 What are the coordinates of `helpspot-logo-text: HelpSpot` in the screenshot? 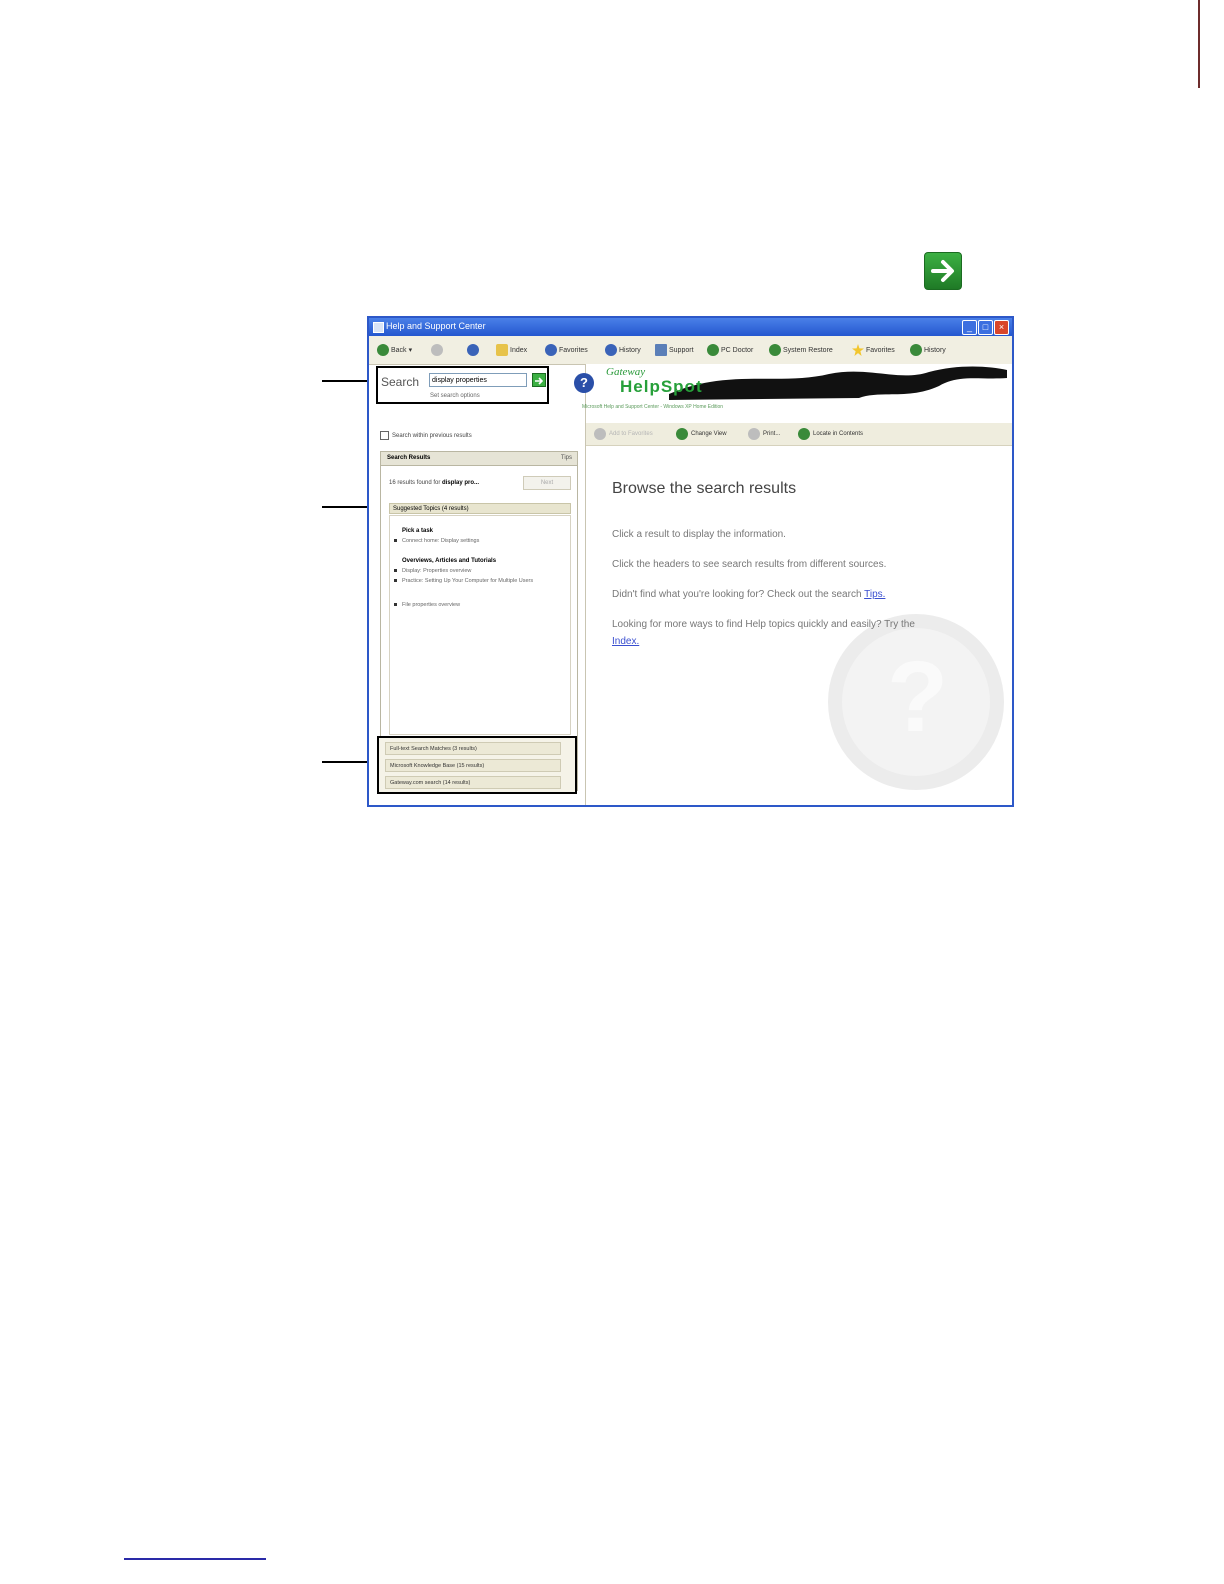 It's located at (661, 386).